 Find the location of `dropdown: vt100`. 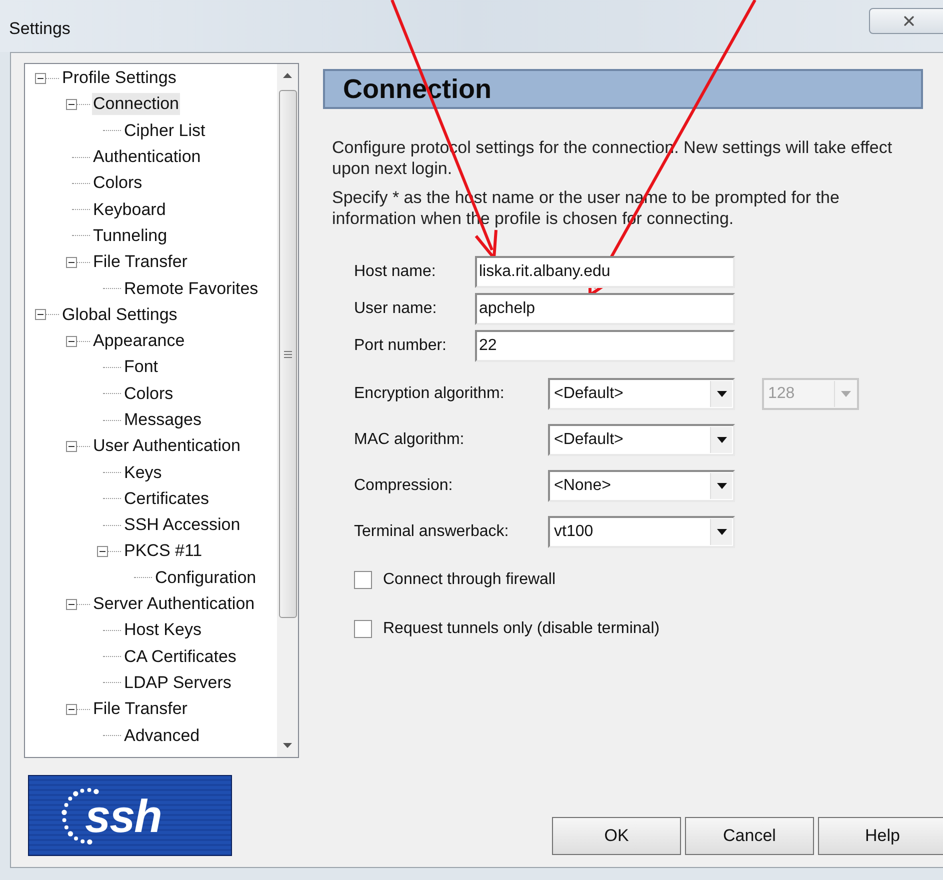

dropdown: vt100 is located at coordinates (641, 532).